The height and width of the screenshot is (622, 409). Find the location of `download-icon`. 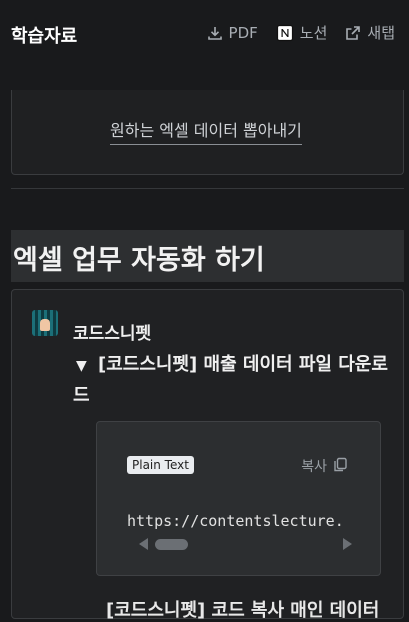

download-icon is located at coordinates (215, 33).